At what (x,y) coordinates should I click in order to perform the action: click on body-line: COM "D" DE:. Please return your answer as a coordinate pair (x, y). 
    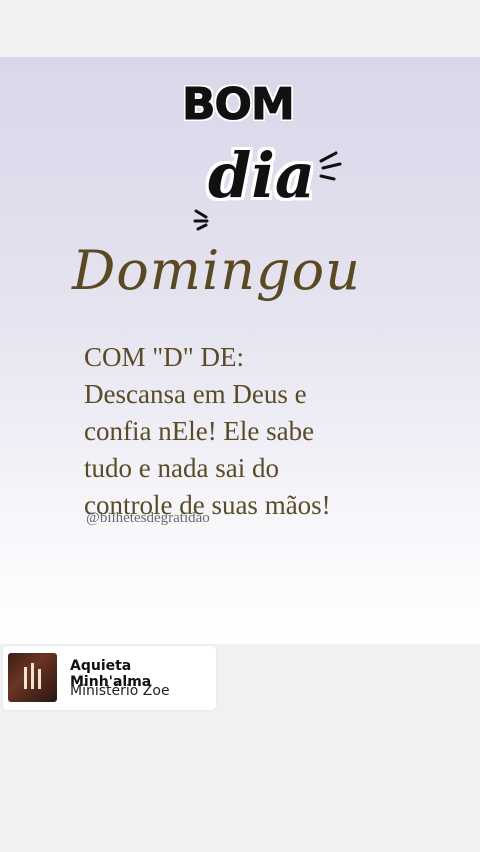
    Looking at the image, I should click on (164, 357).